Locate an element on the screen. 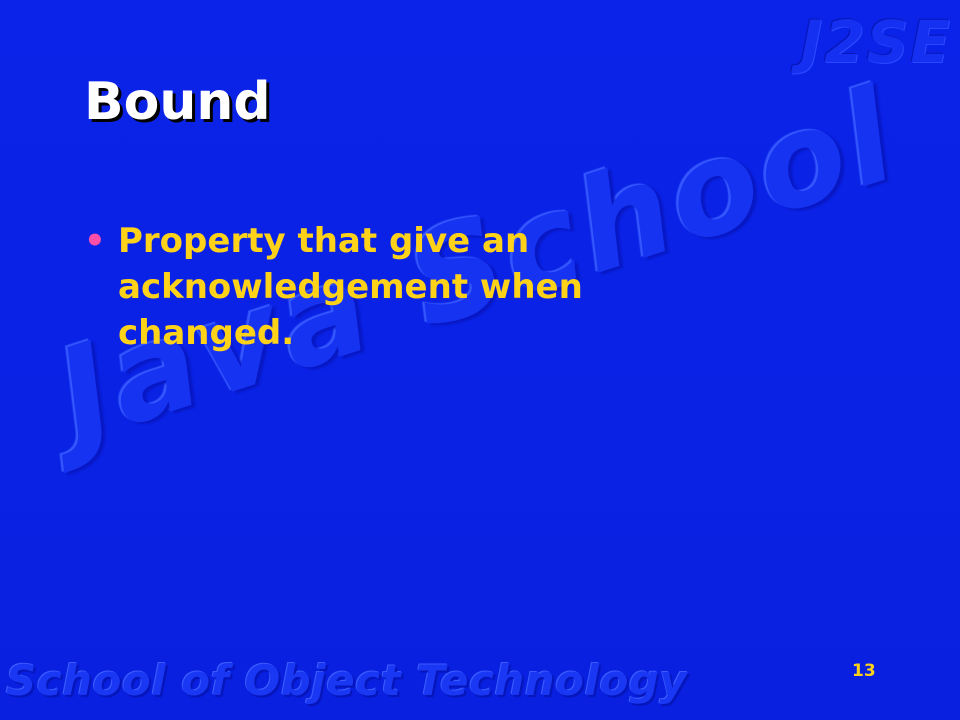 The height and width of the screenshot is (720, 960). page-number: 13 is located at coordinates (864, 671).